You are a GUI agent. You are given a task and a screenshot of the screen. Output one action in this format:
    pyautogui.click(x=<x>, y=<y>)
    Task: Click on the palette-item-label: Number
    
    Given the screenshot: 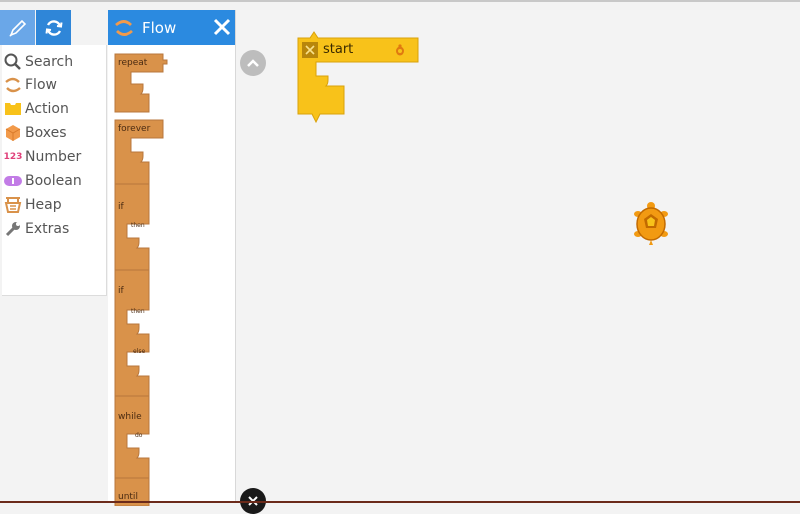 What is the action you would take?
    pyautogui.click(x=53, y=157)
    